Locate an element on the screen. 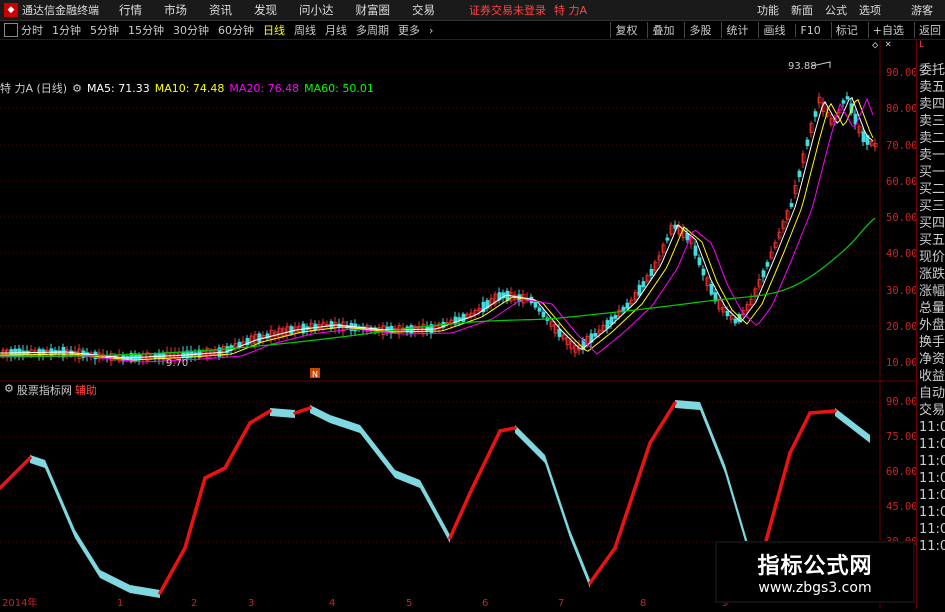  tab-monthly: 月线 is located at coordinates (336, 30).